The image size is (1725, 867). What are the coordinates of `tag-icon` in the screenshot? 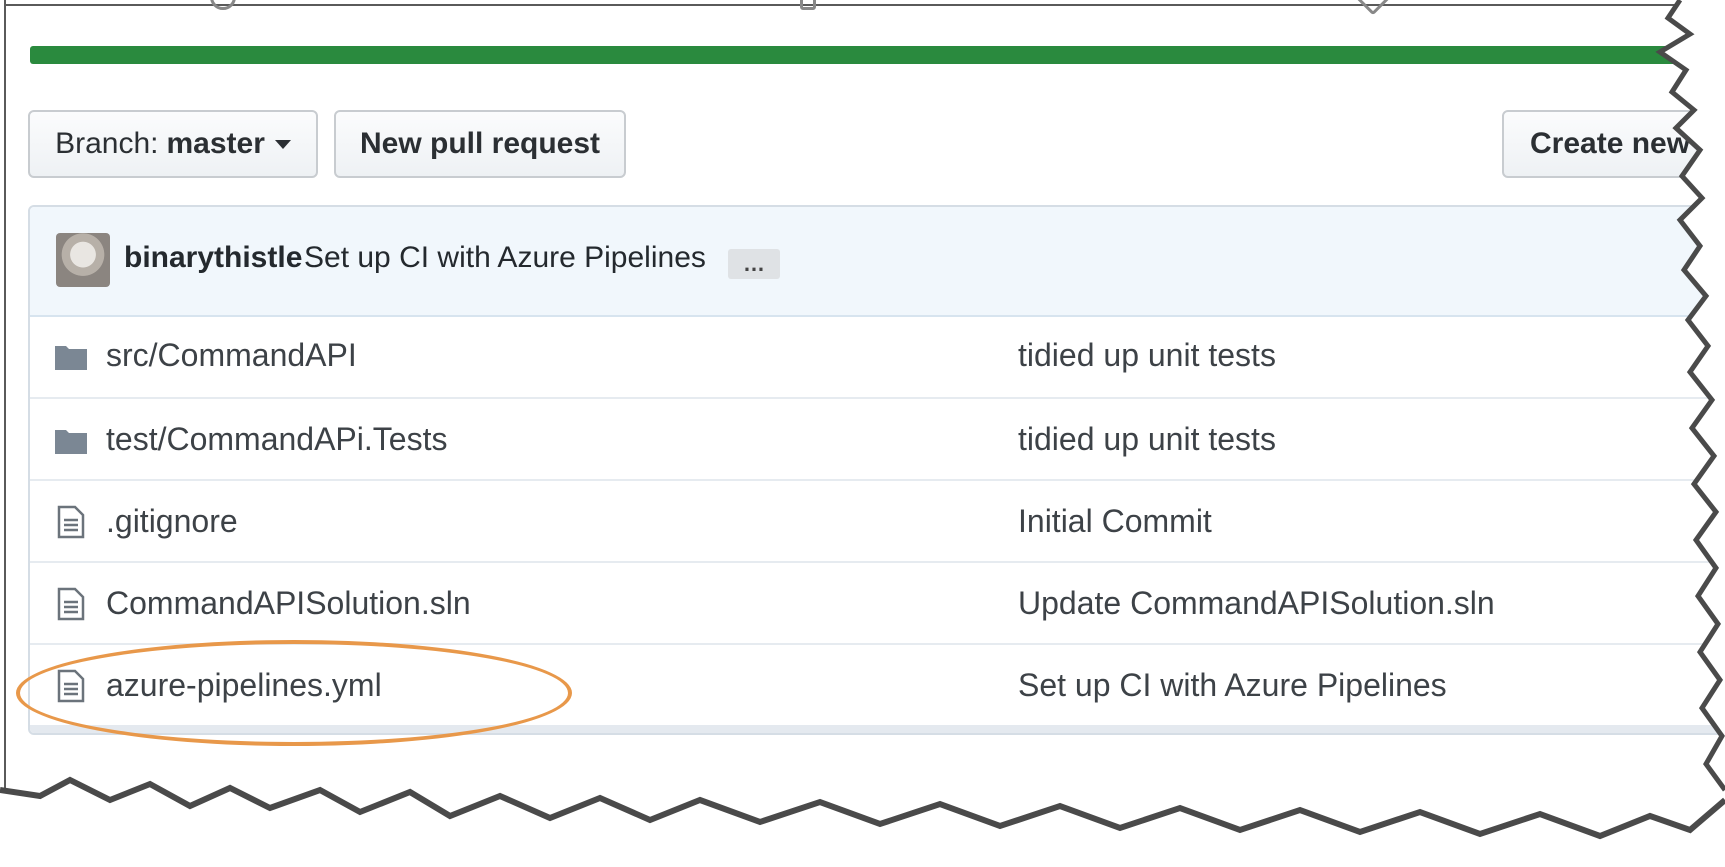 It's located at (1373, 8).